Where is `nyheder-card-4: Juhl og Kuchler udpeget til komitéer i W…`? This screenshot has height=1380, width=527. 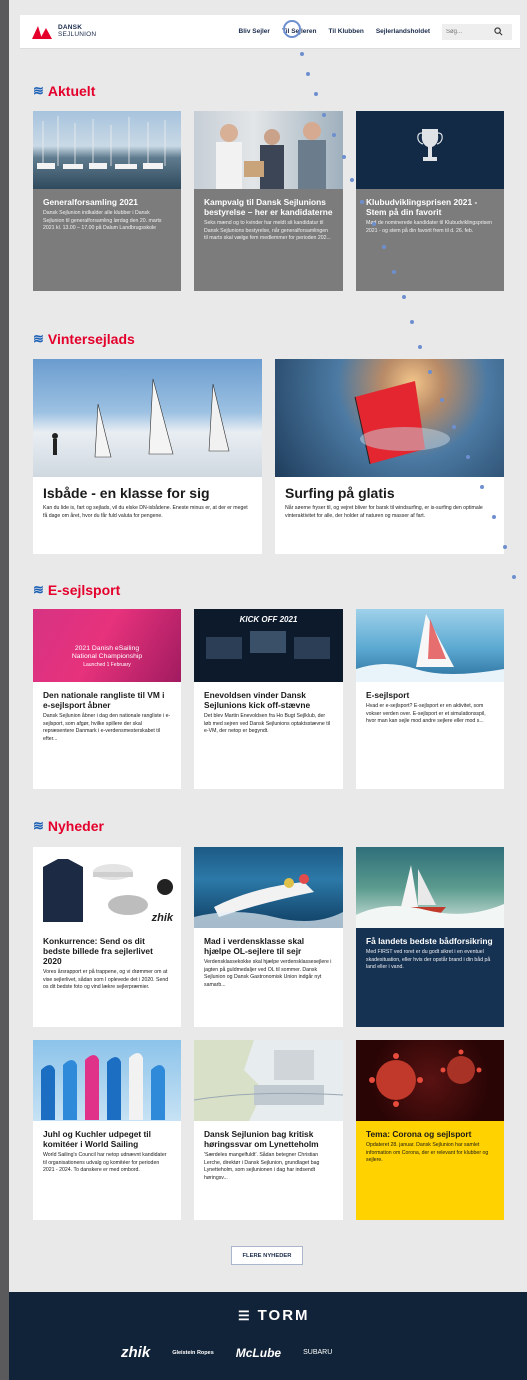
nyheder-card-4: Juhl og Kuchler udpeget til komitéer i W… is located at coordinates (107, 1130).